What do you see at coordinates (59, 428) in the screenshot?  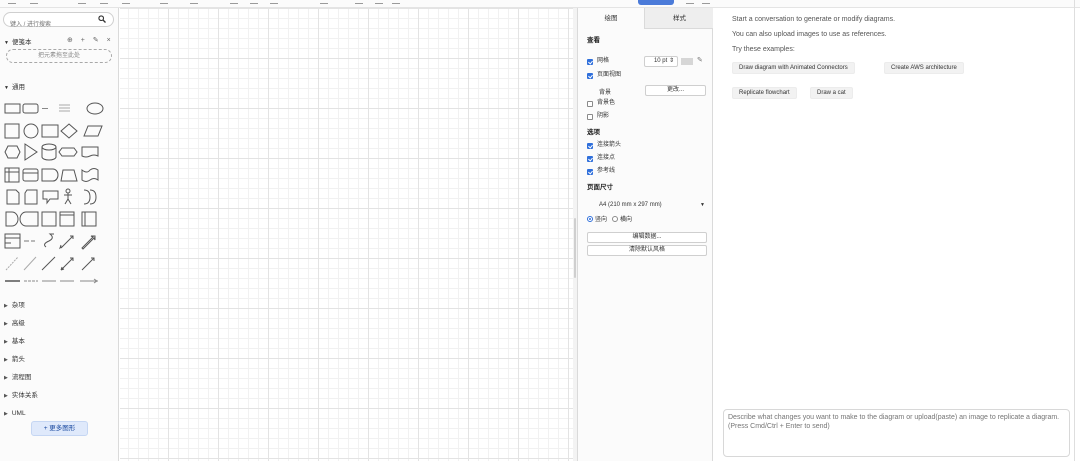 I see `more-shapes-button: + 更多图形` at bounding box center [59, 428].